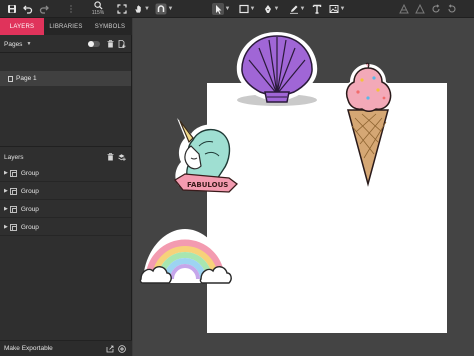  What do you see at coordinates (66, 348) in the screenshot?
I see `make-exportable-bar: Make Exportable` at bounding box center [66, 348].